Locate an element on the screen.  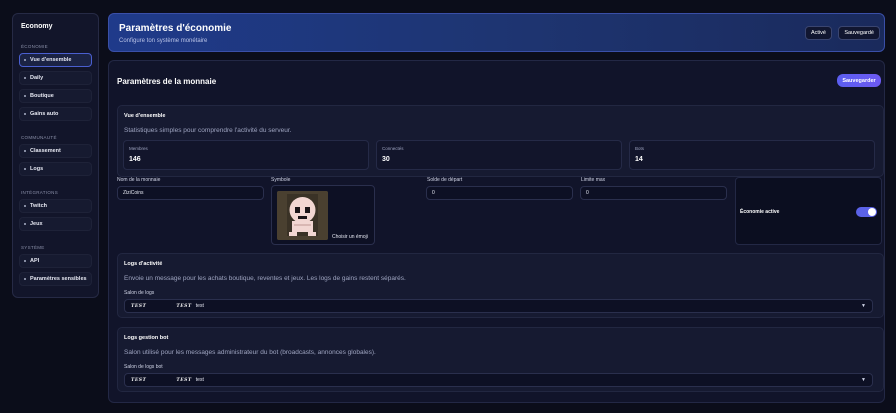
sidebar-item-label: Jeux is located at coordinates (36, 224).